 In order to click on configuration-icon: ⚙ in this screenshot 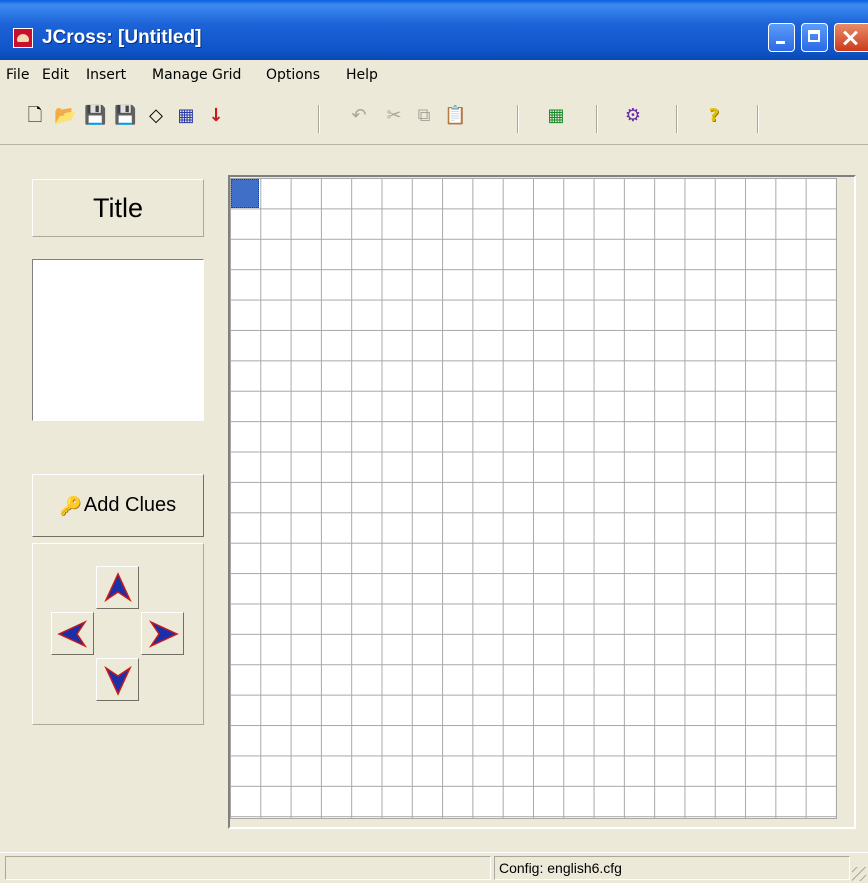, I will do `click(633, 116)`.